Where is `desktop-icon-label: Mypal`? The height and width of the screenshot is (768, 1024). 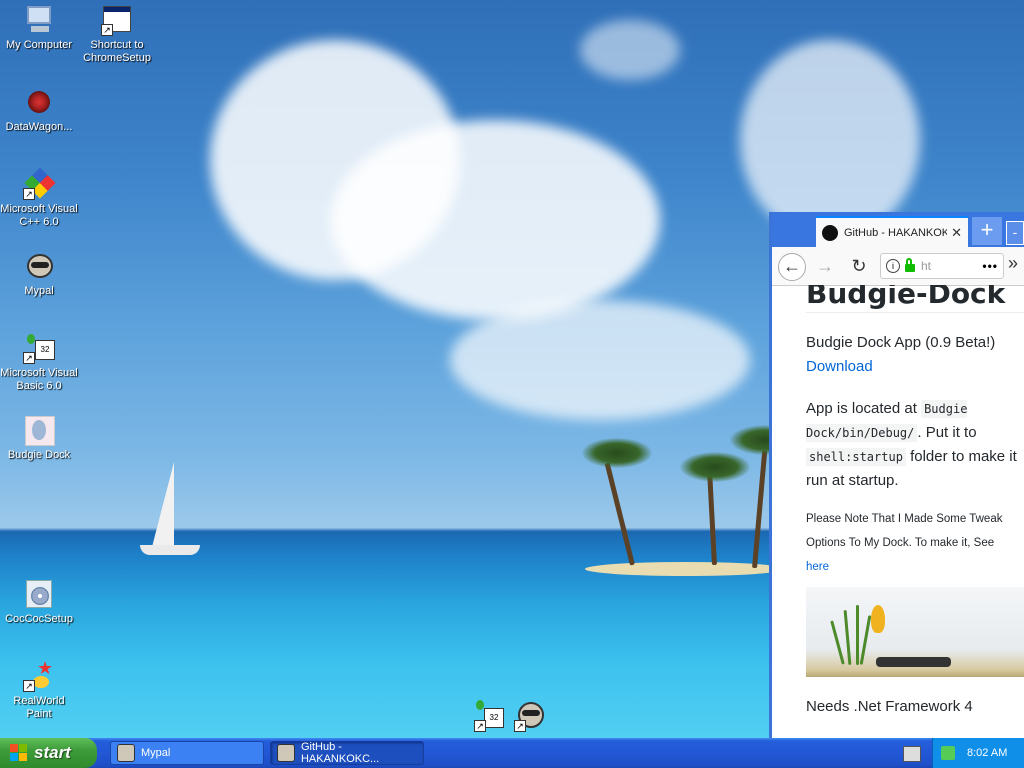
desktop-icon-label: Mypal is located at coordinates (39, 291).